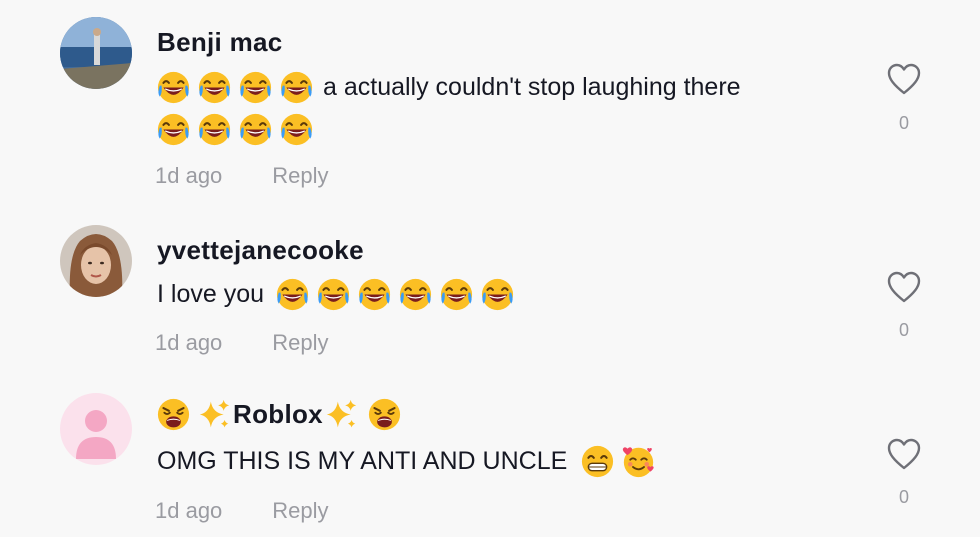 Image resolution: width=980 pixels, height=537 pixels. I want to click on smiling-face-with-hearts-icon, so click(638, 461).